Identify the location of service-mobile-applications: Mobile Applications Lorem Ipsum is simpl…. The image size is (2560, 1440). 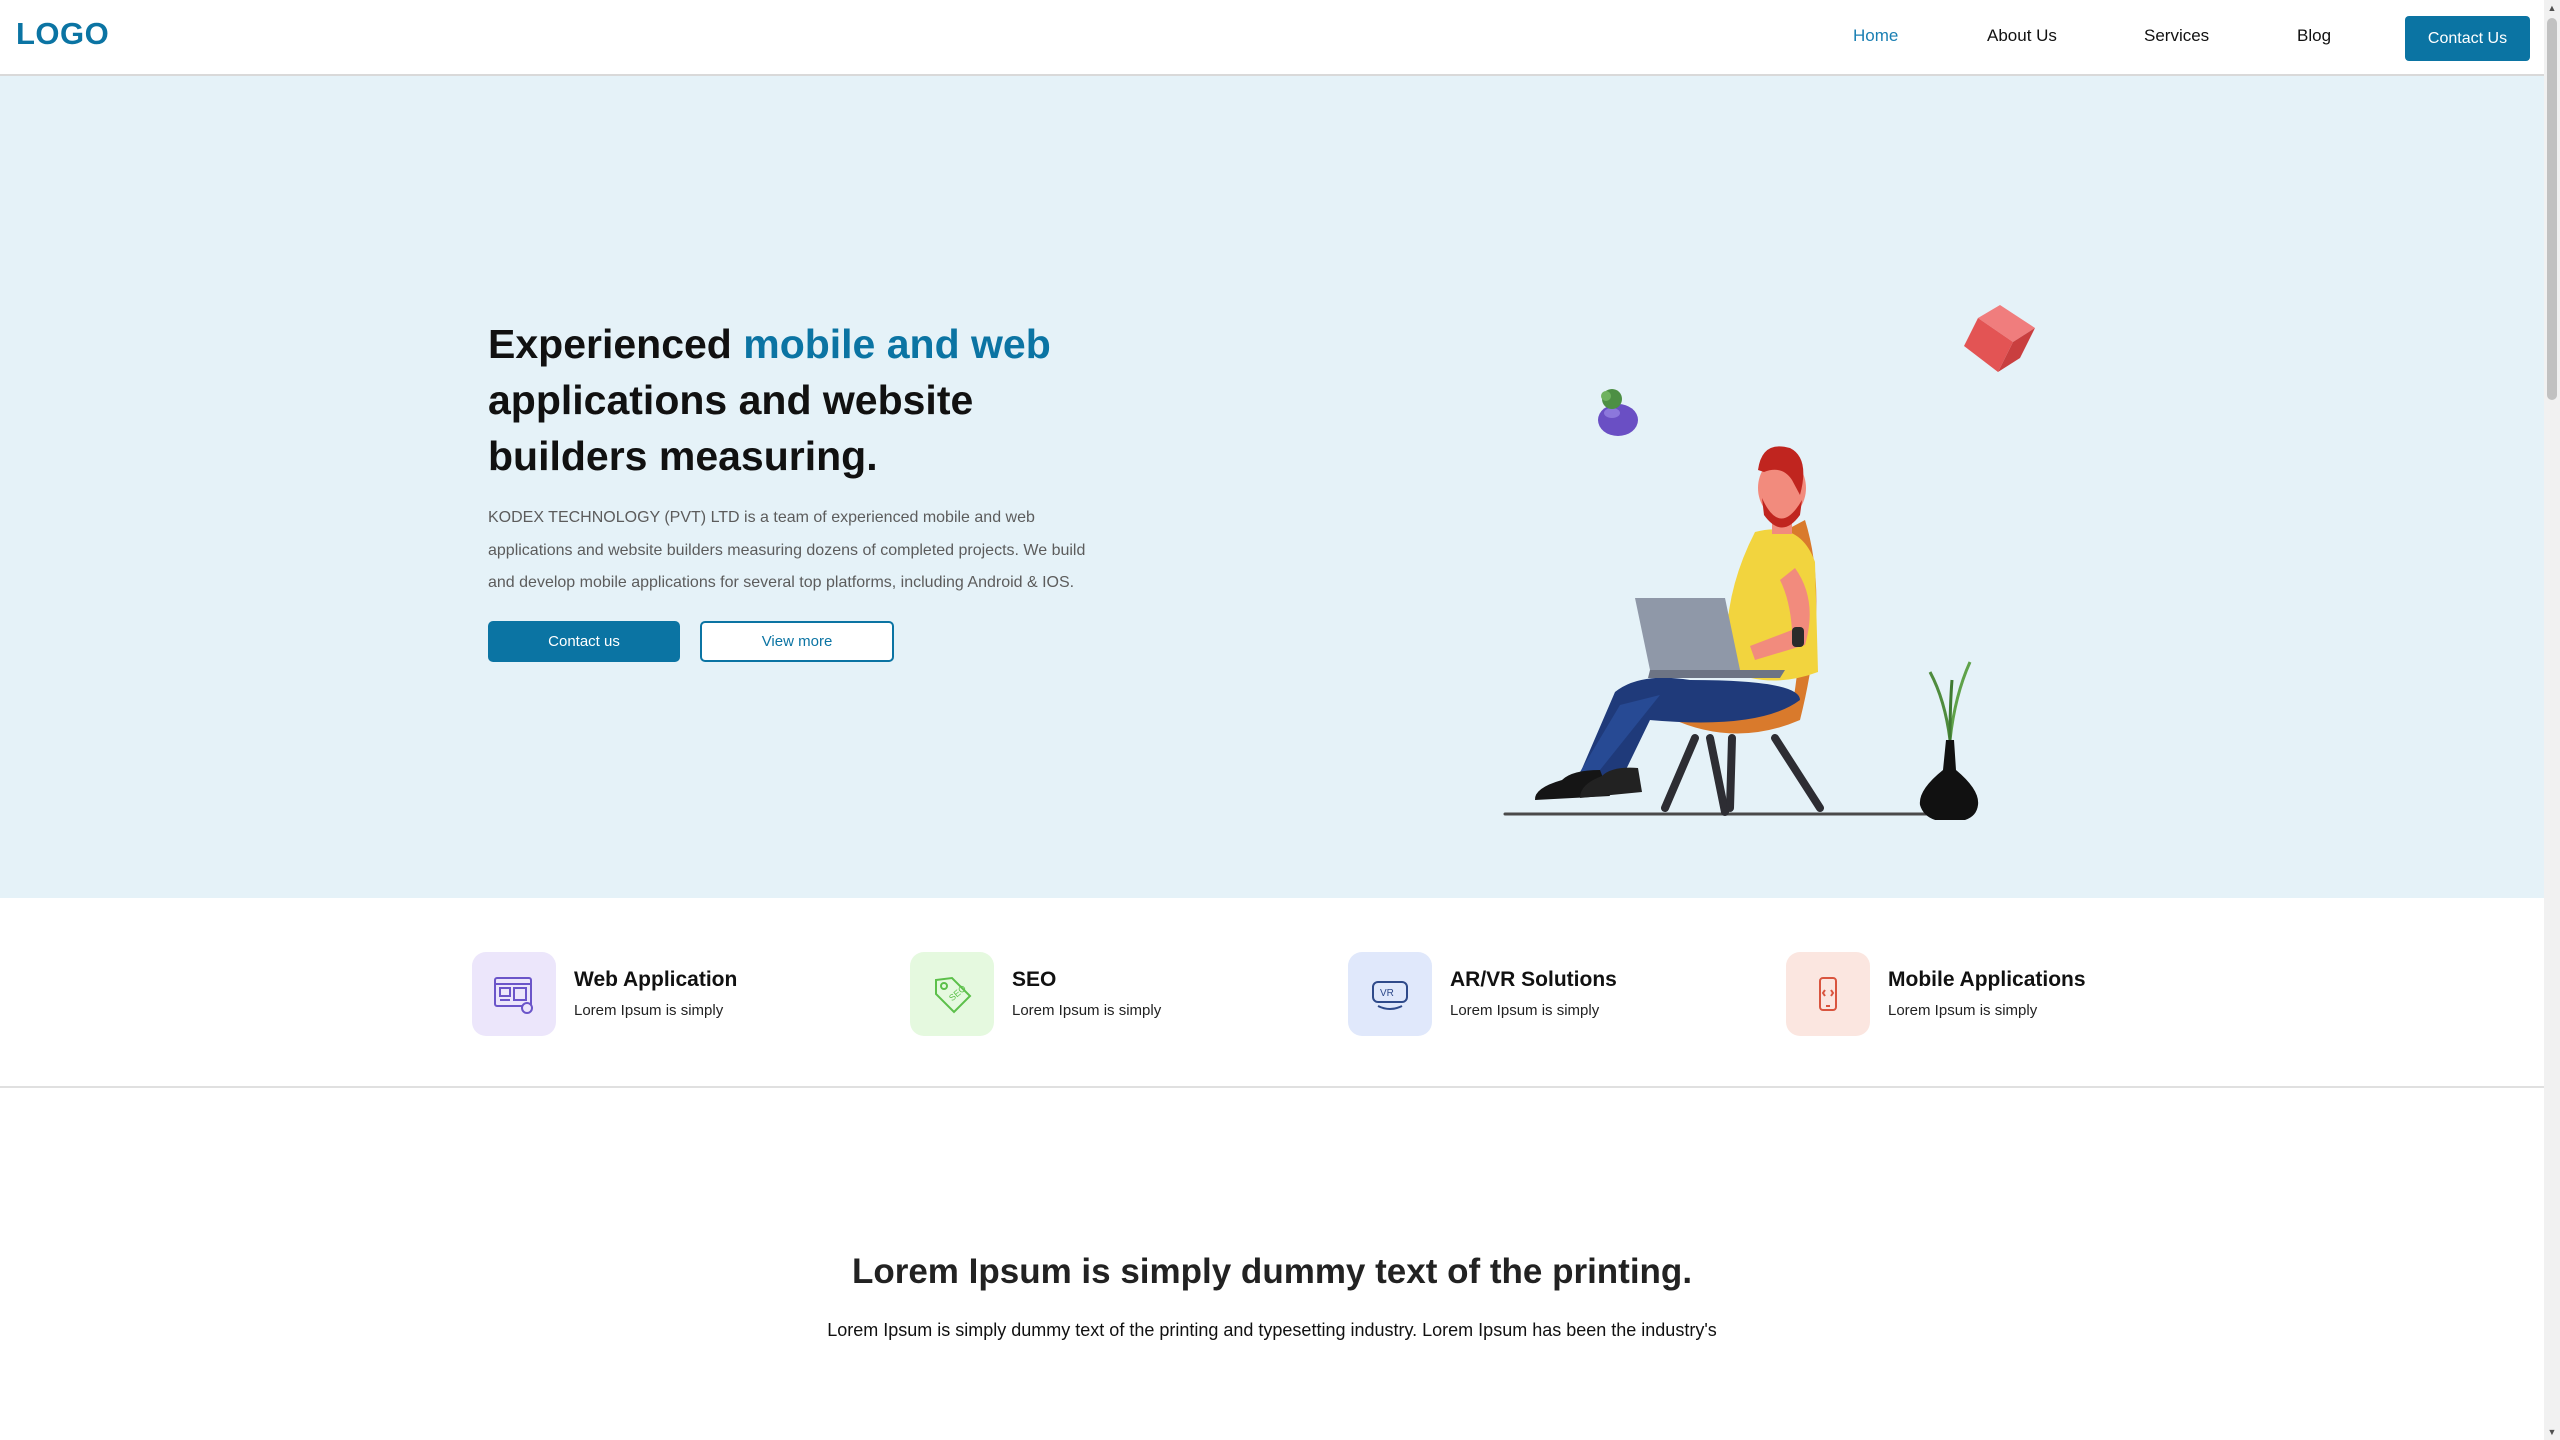
(1986, 994).